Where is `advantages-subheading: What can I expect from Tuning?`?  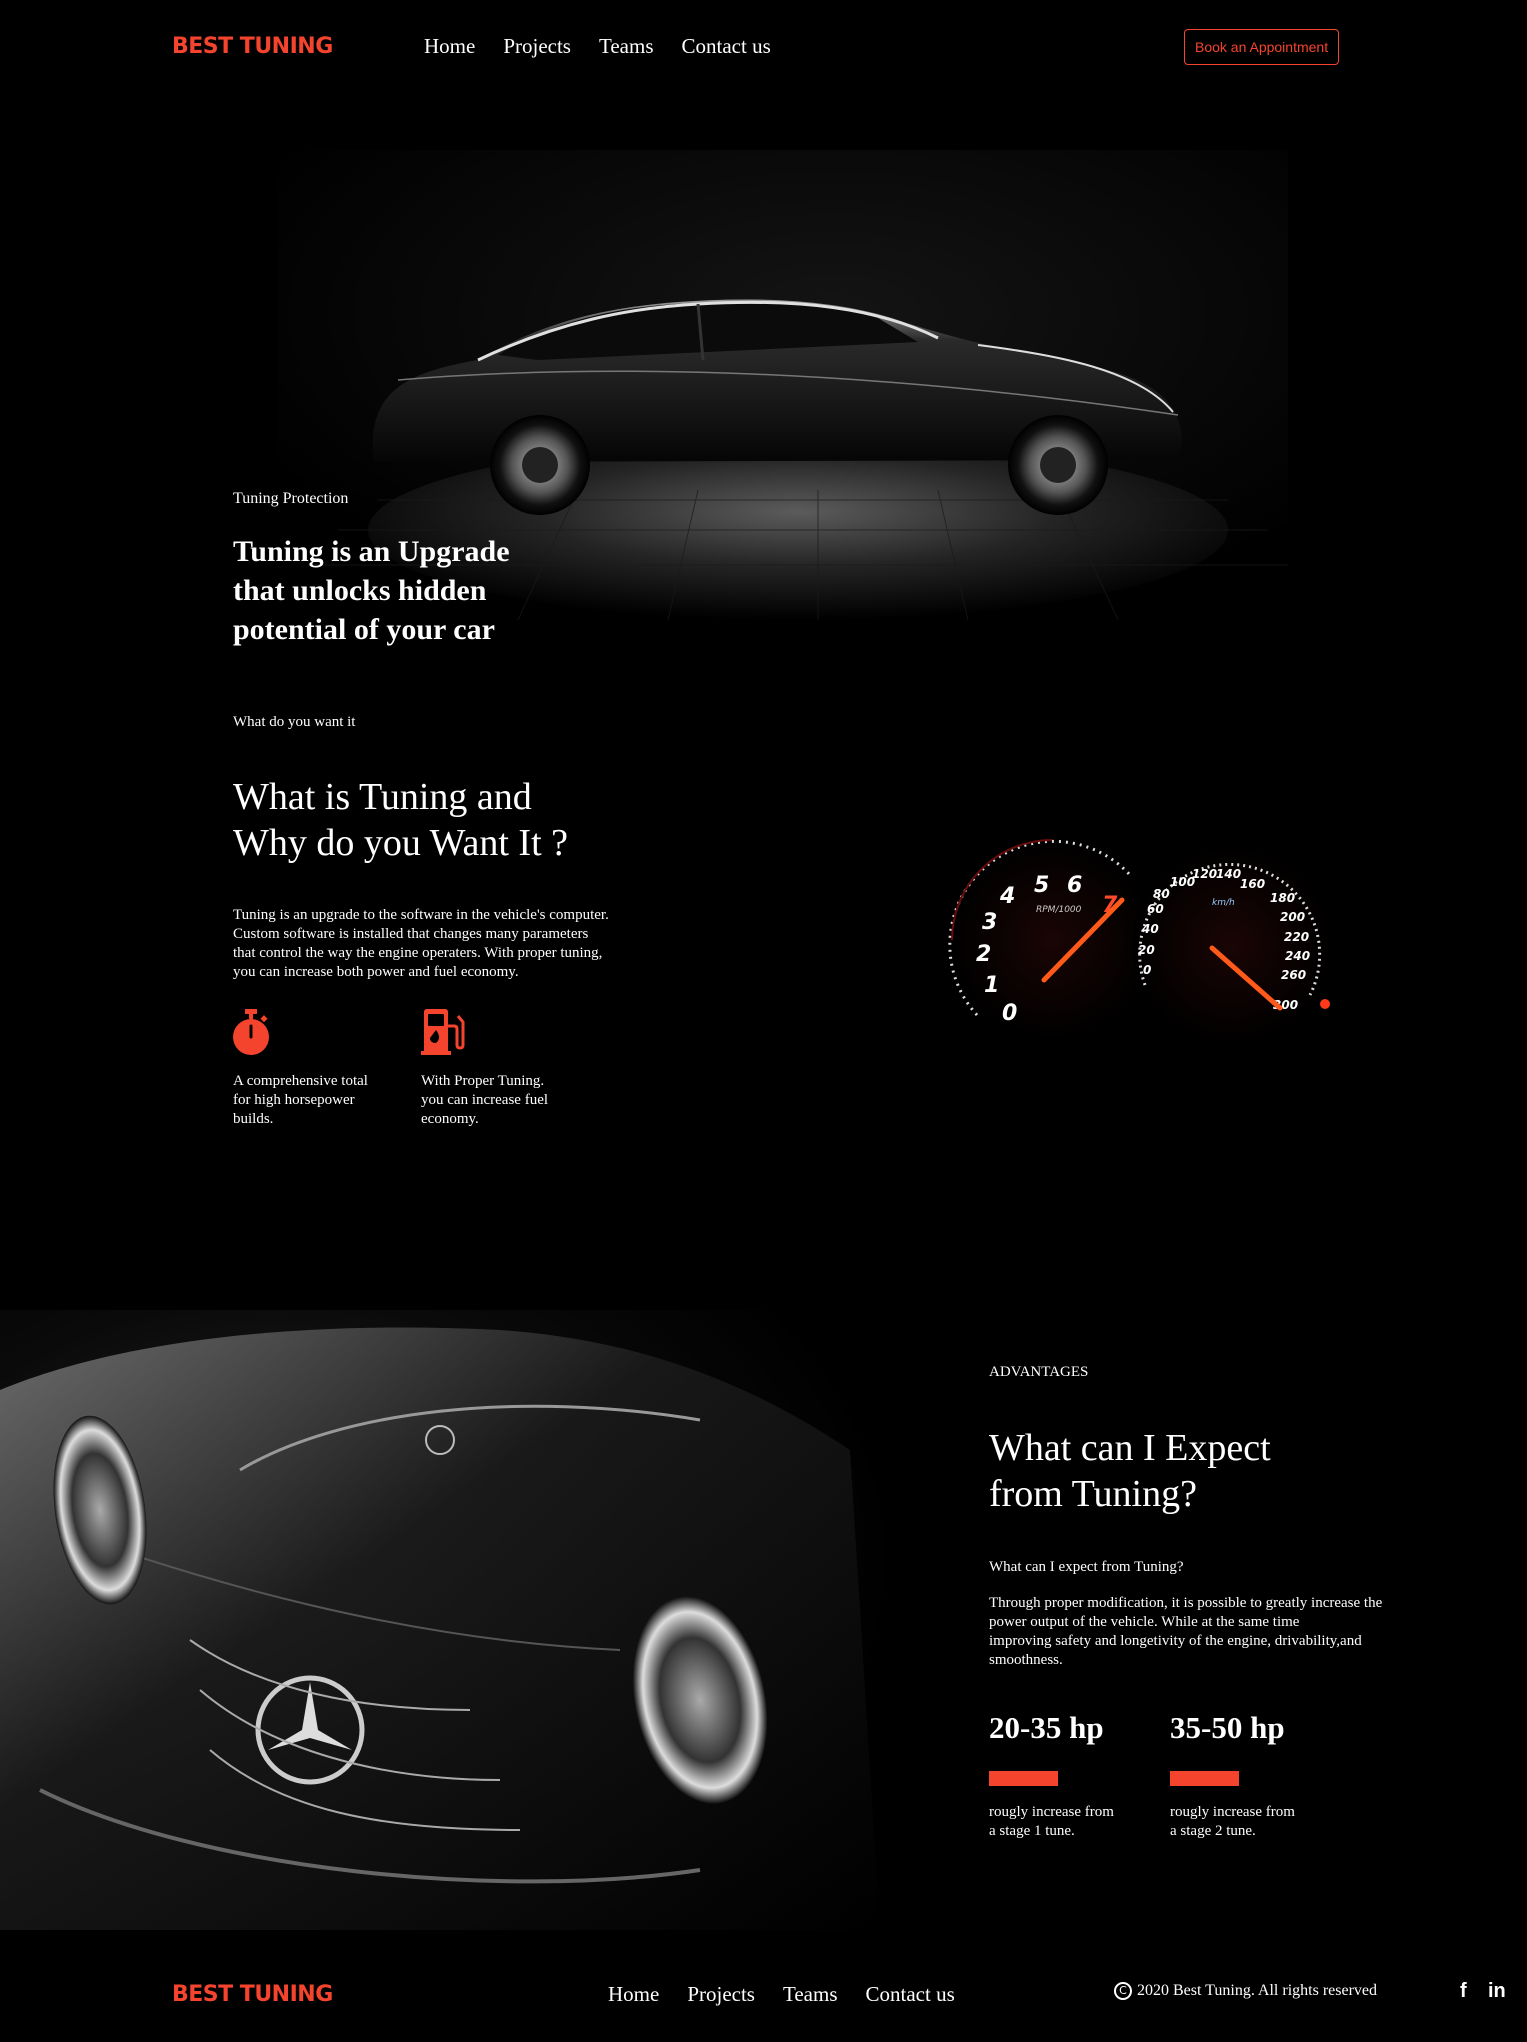
advantages-subheading: What can I expect from Tuning? is located at coordinates (1086, 1567).